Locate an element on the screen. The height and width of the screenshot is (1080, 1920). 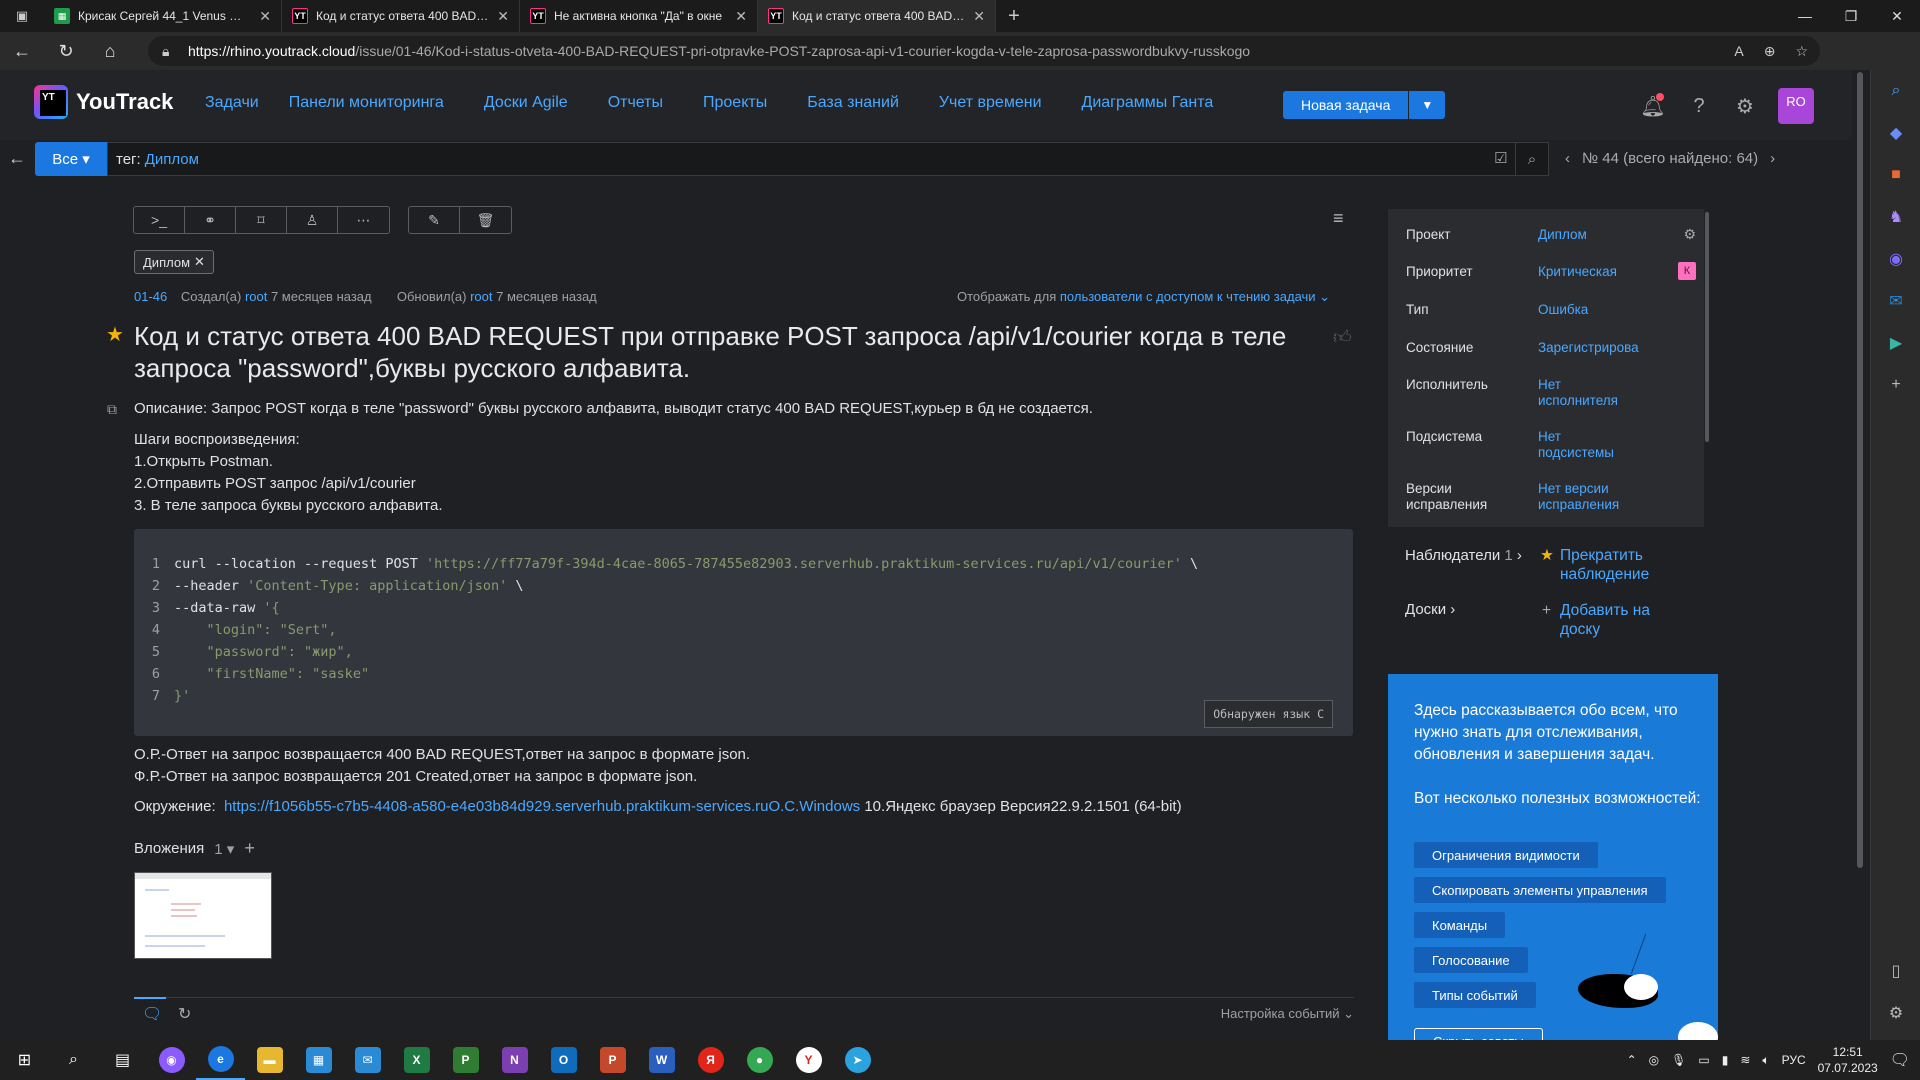
microphone-icon: 🎙︎ is located at coordinates (1678, 1060).